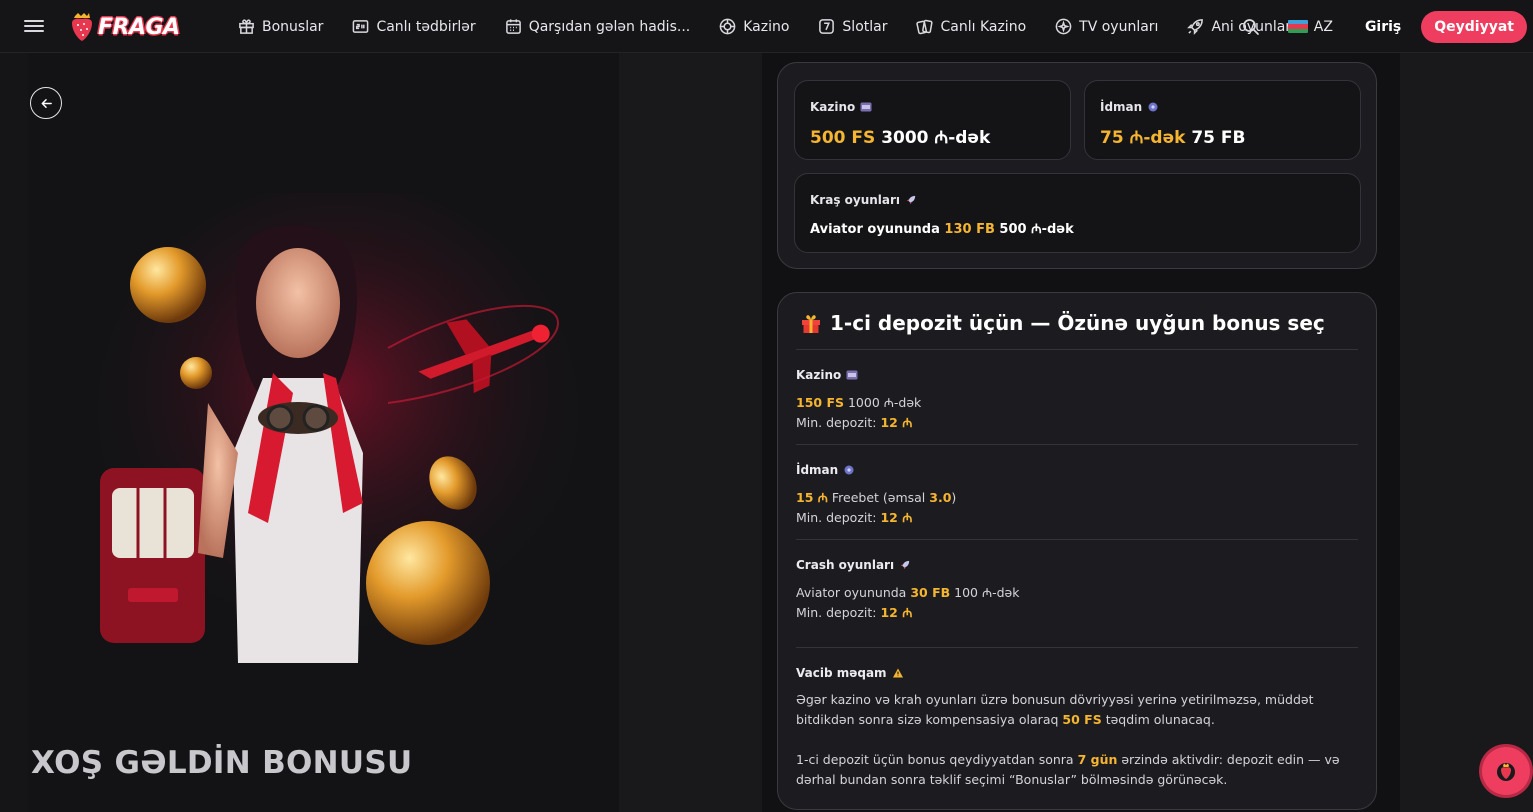  Describe the element at coordinates (987, 592) in the screenshot. I see `deposit-crash-rest: 100 ₼-dək` at that location.